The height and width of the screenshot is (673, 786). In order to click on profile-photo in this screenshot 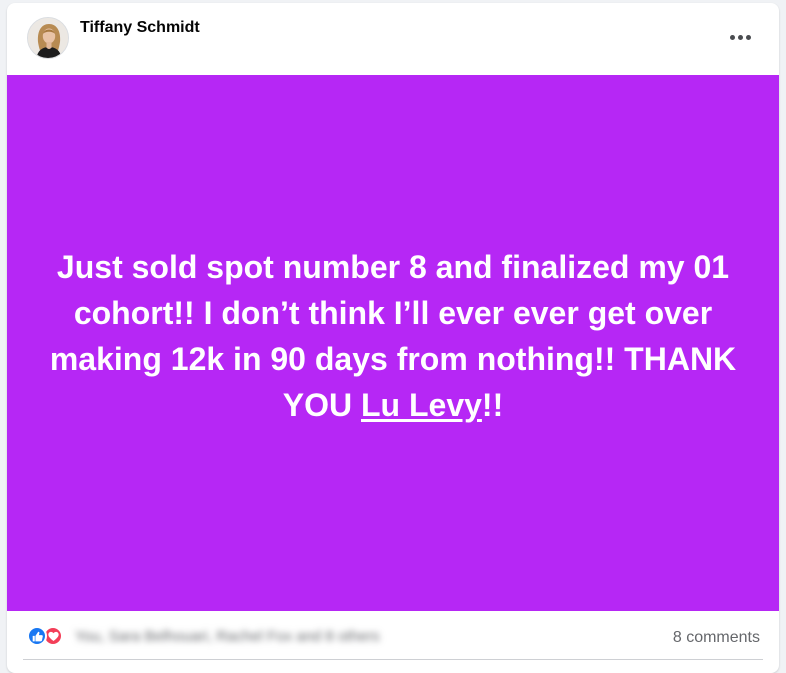, I will do `click(48, 38)`.